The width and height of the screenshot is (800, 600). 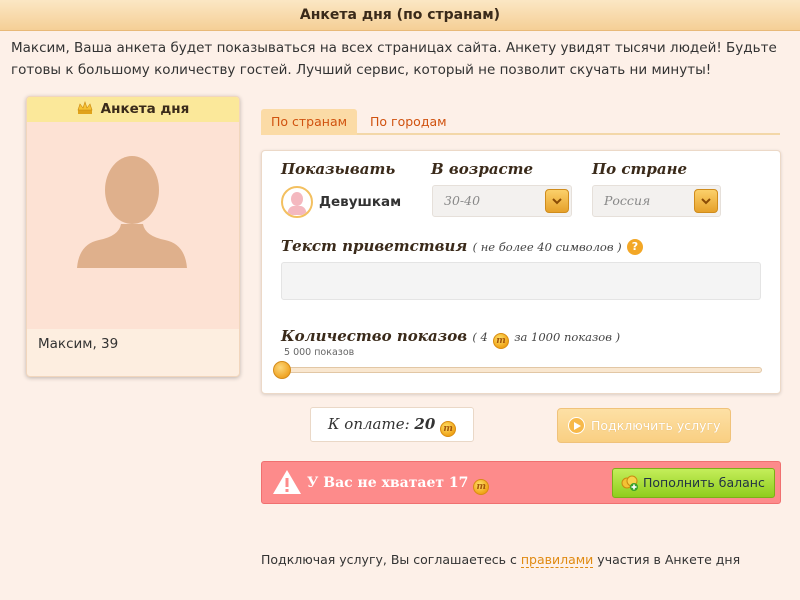 What do you see at coordinates (374, 336) in the screenshot?
I see `count-label: Количество показов` at bounding box center [374, 336].